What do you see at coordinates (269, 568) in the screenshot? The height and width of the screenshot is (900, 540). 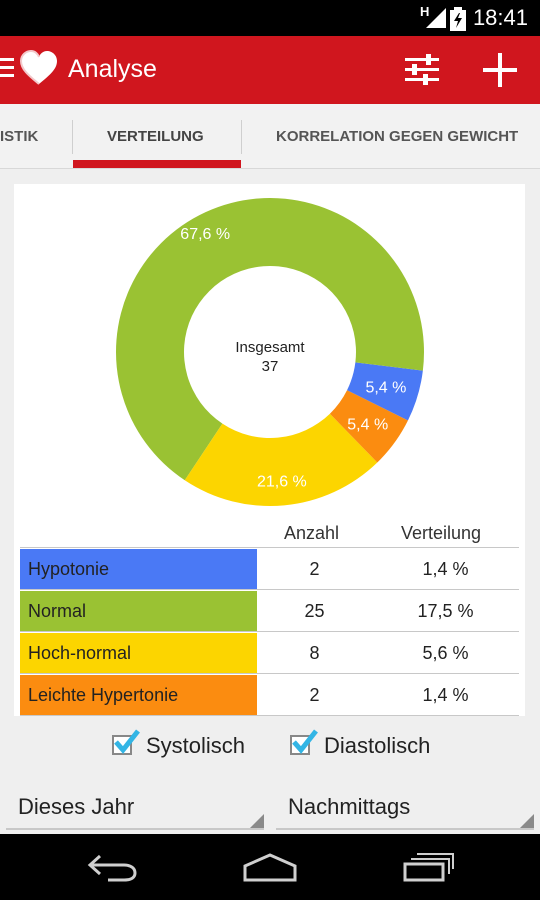 I see `table-row: Hypotonie 2 1,4 %` at bounding box center [269, 568].